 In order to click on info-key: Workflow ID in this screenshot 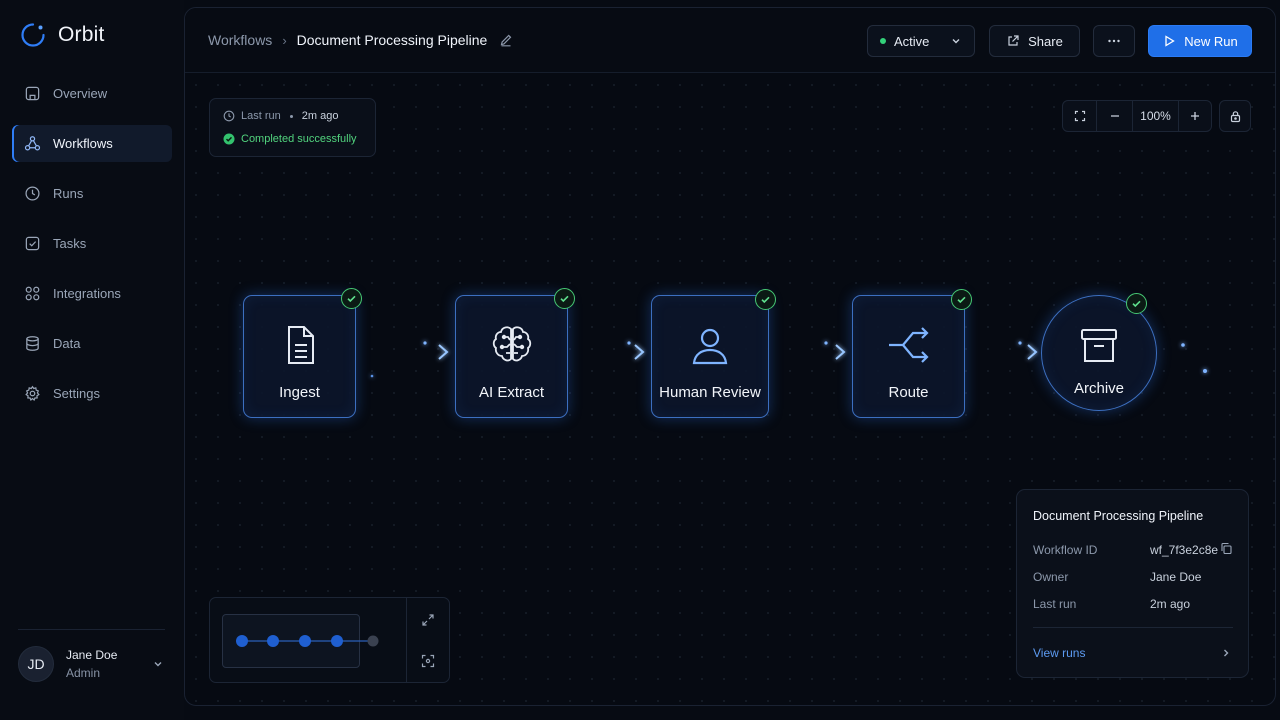, I will do `click(1065, 550)`.